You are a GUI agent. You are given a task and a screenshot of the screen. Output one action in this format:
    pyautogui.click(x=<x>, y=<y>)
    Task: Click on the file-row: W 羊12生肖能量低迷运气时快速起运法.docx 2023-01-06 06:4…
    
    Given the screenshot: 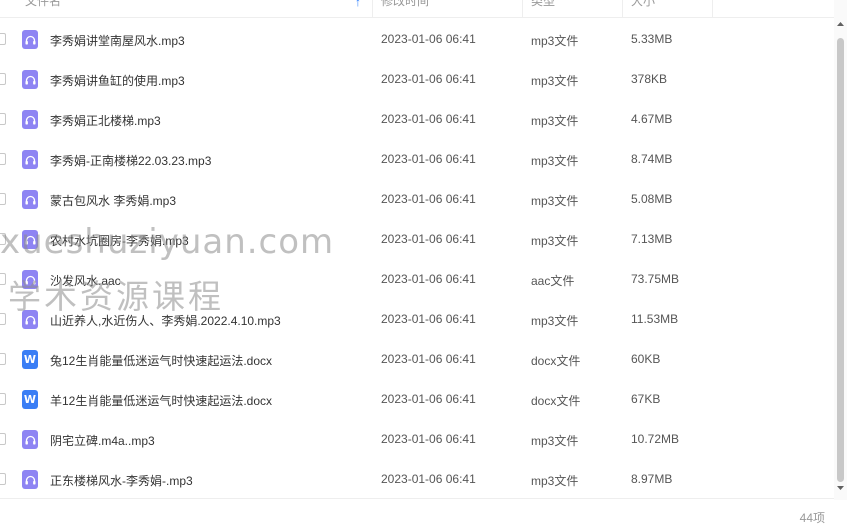 What is the action you would take?
    pyautogui.click(x=417, y=400)
    